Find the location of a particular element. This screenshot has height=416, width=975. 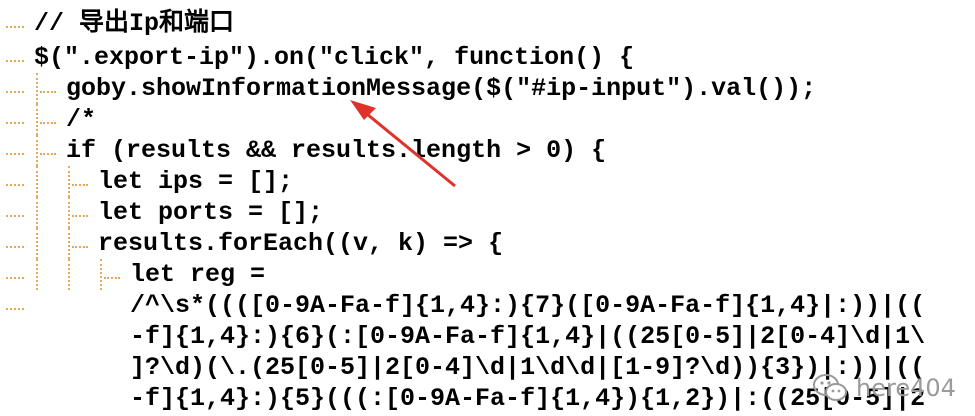

code-text: let ips = []; is located at coordinates (196, 181).